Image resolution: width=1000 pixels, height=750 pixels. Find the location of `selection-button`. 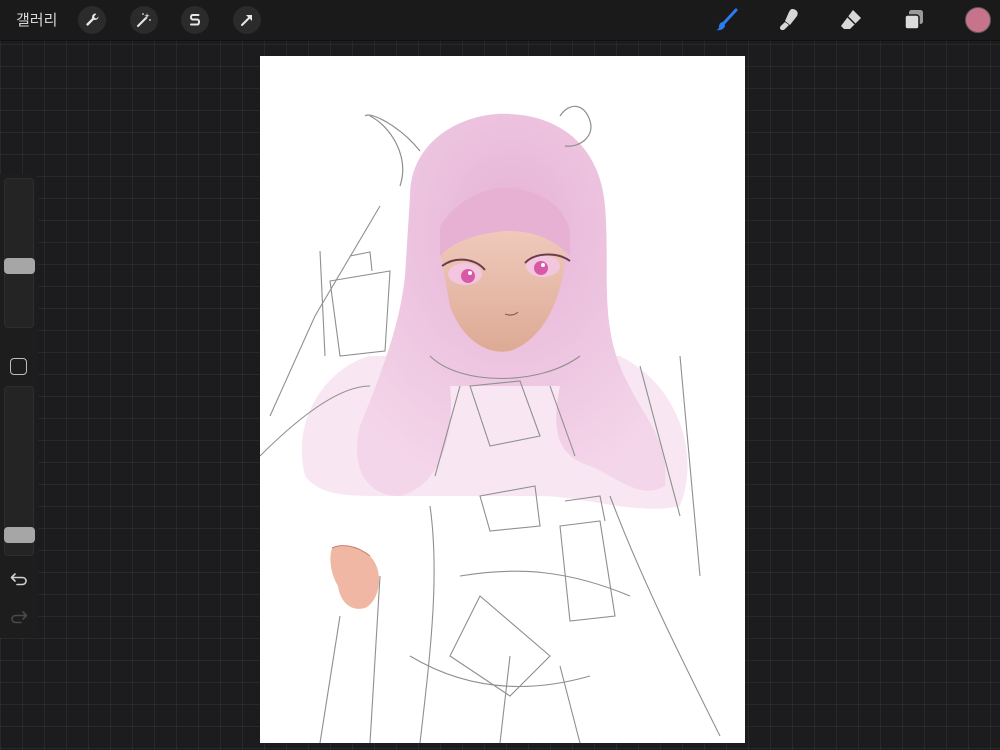

selection-button is located at coordinates (195, 20).